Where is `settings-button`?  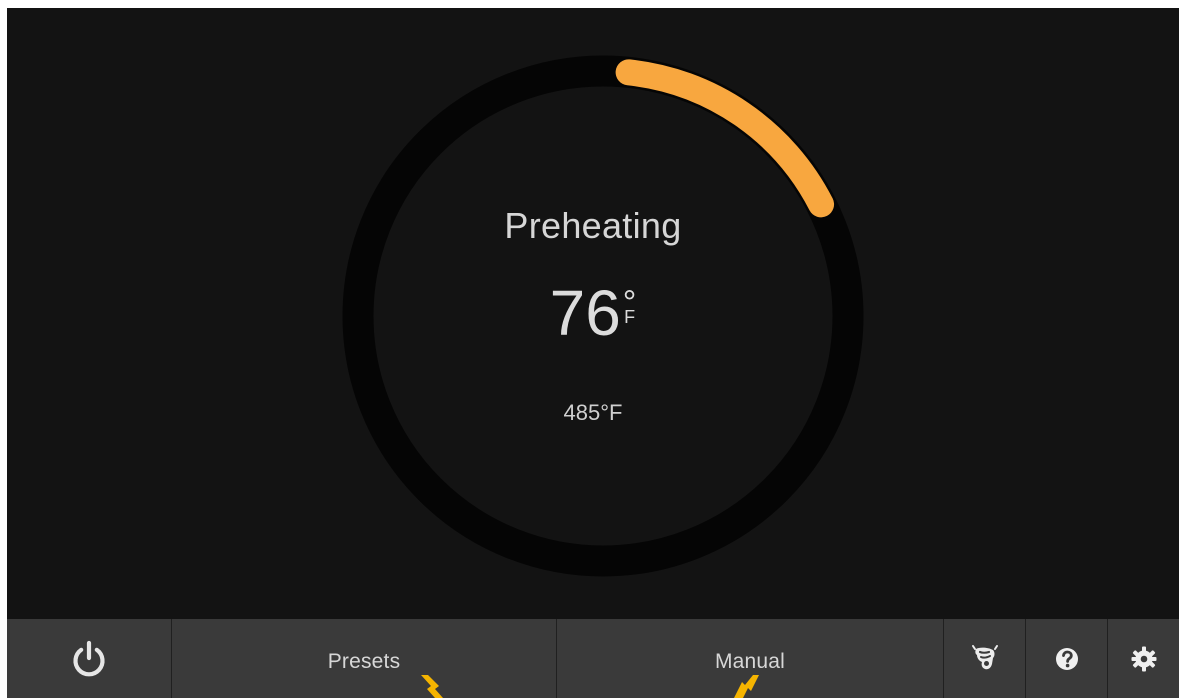
settings-button is located at coordinates (1143, 658).